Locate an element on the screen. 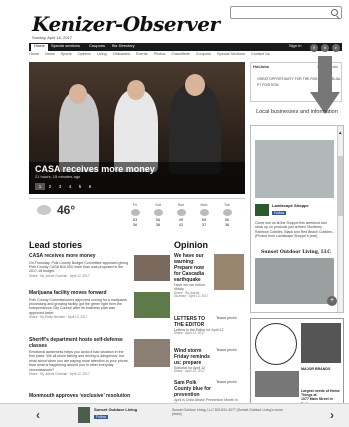 This screenshot has height=427, width=349. opinion-headline: LETTERS TO THE EDITOR is located at coordinates (193, 322).